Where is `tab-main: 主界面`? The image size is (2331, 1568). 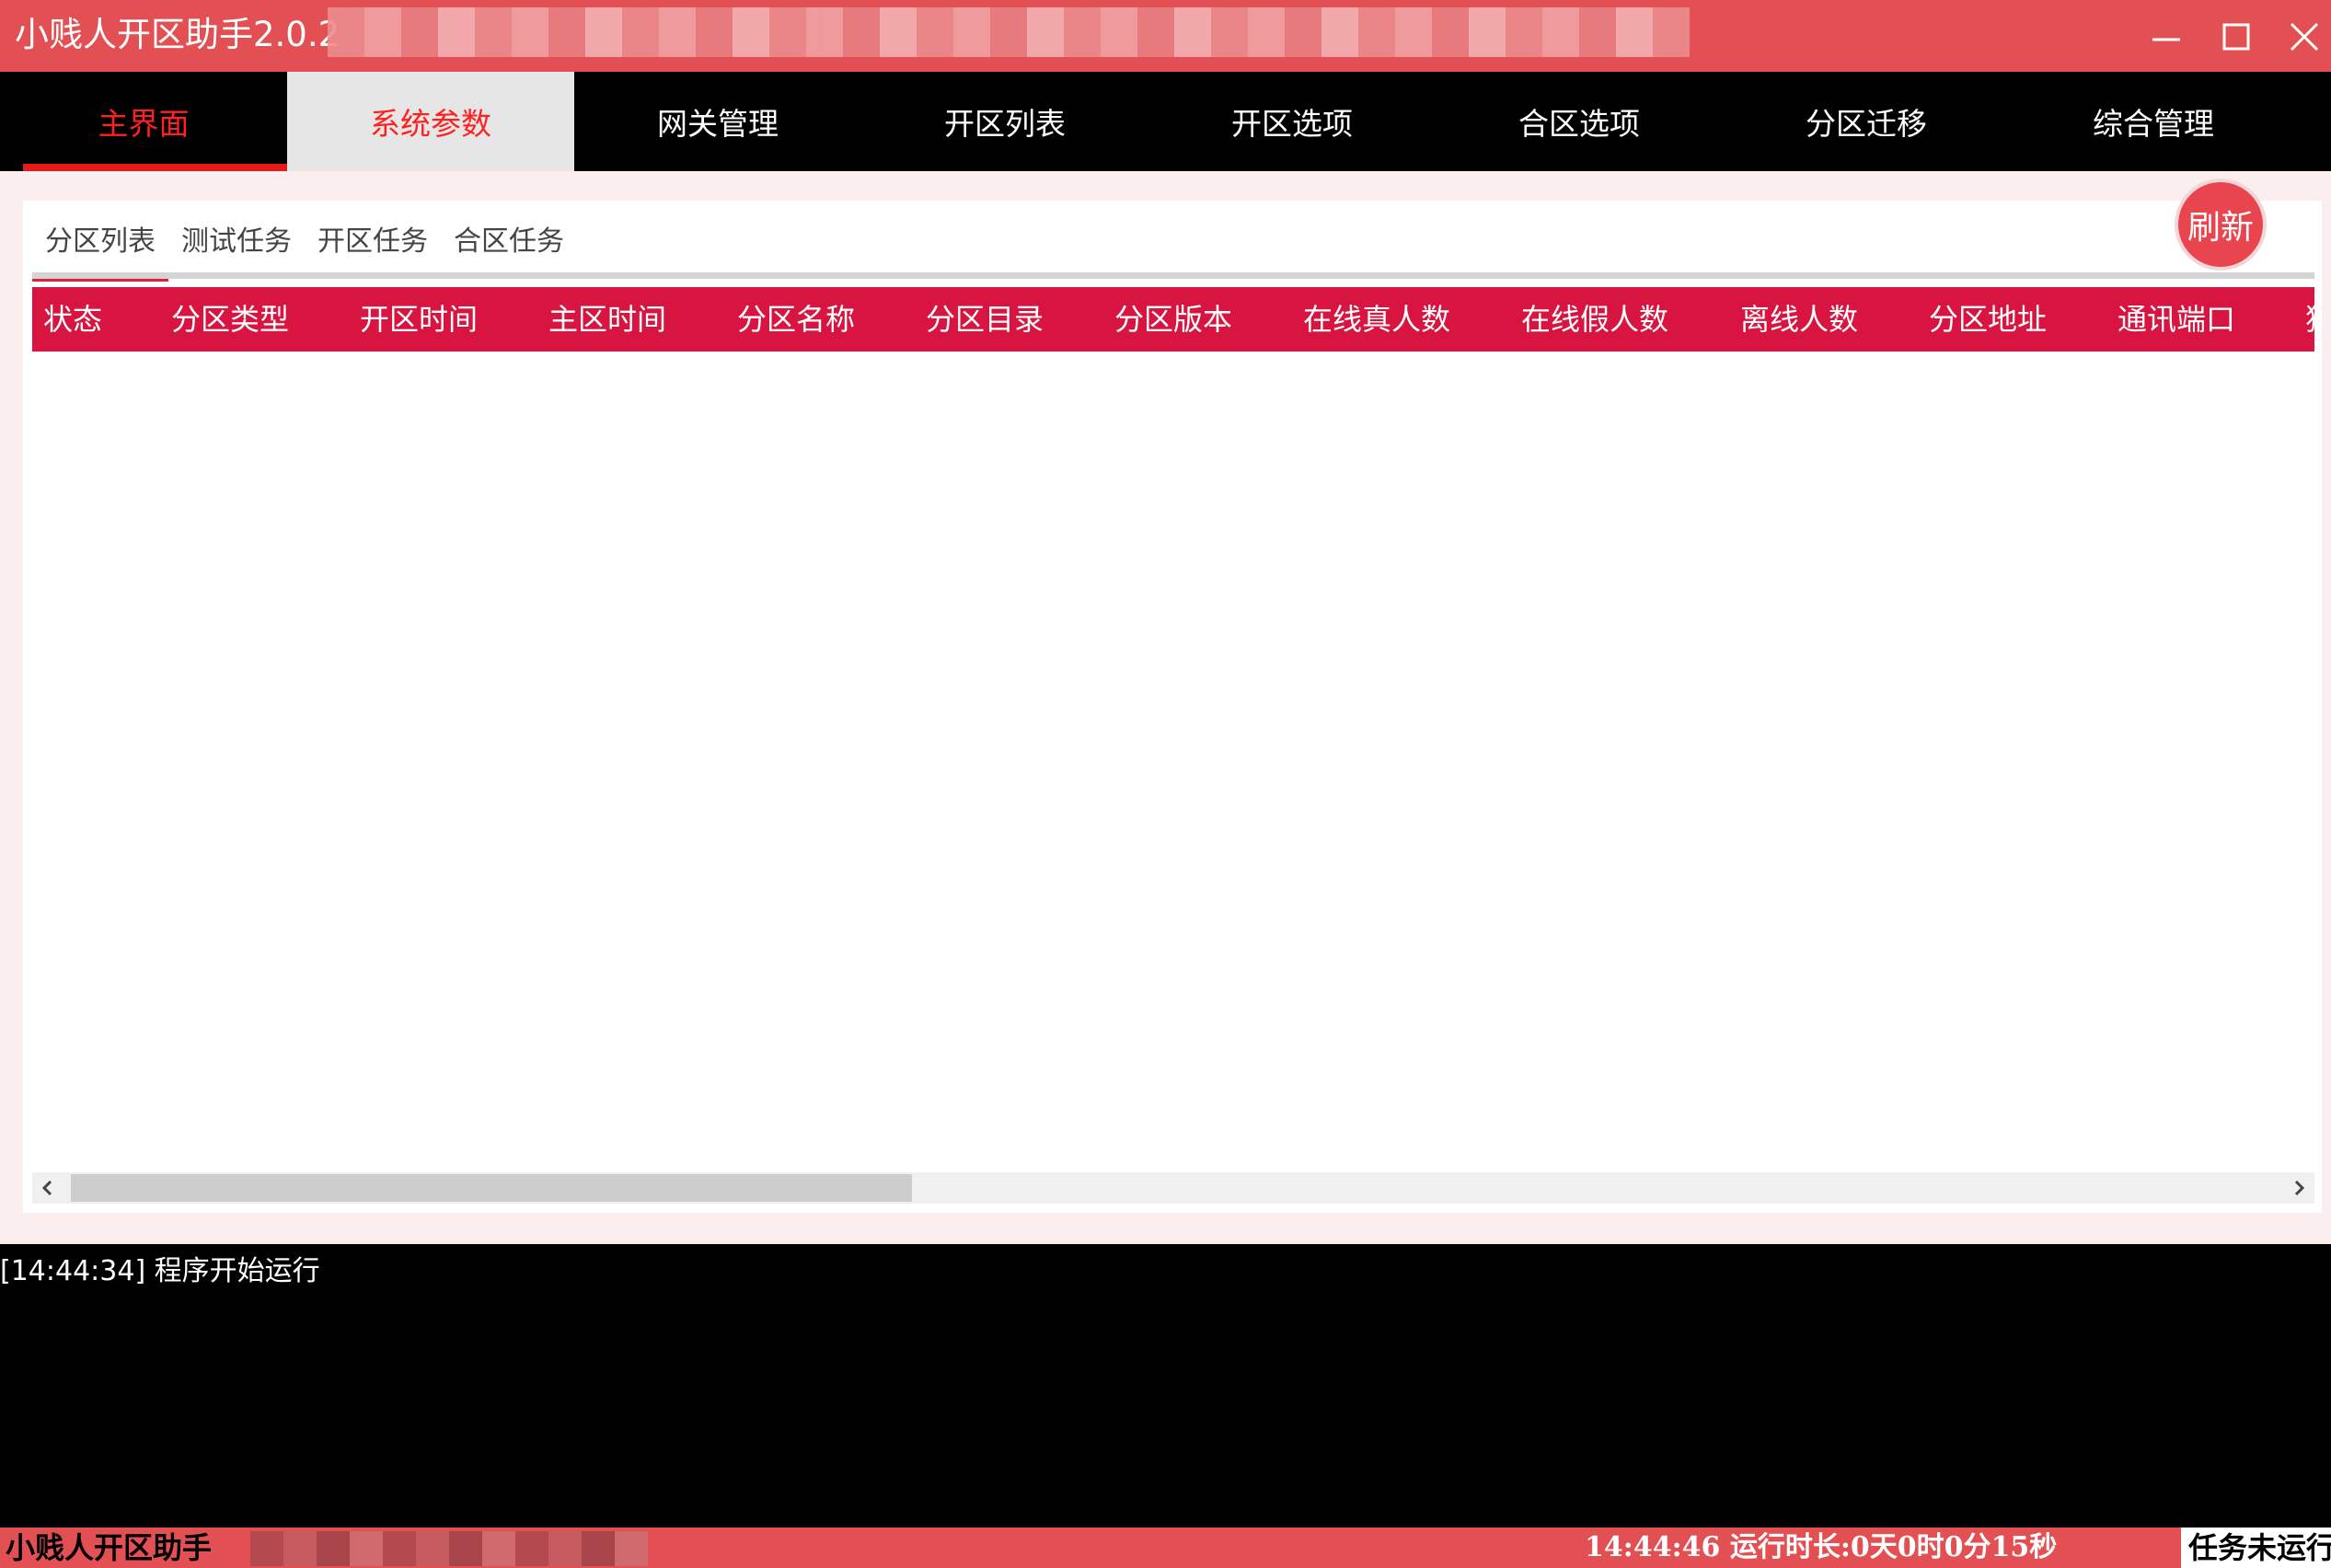
tab-main: 主界面 is located at coordinates (143, 121).